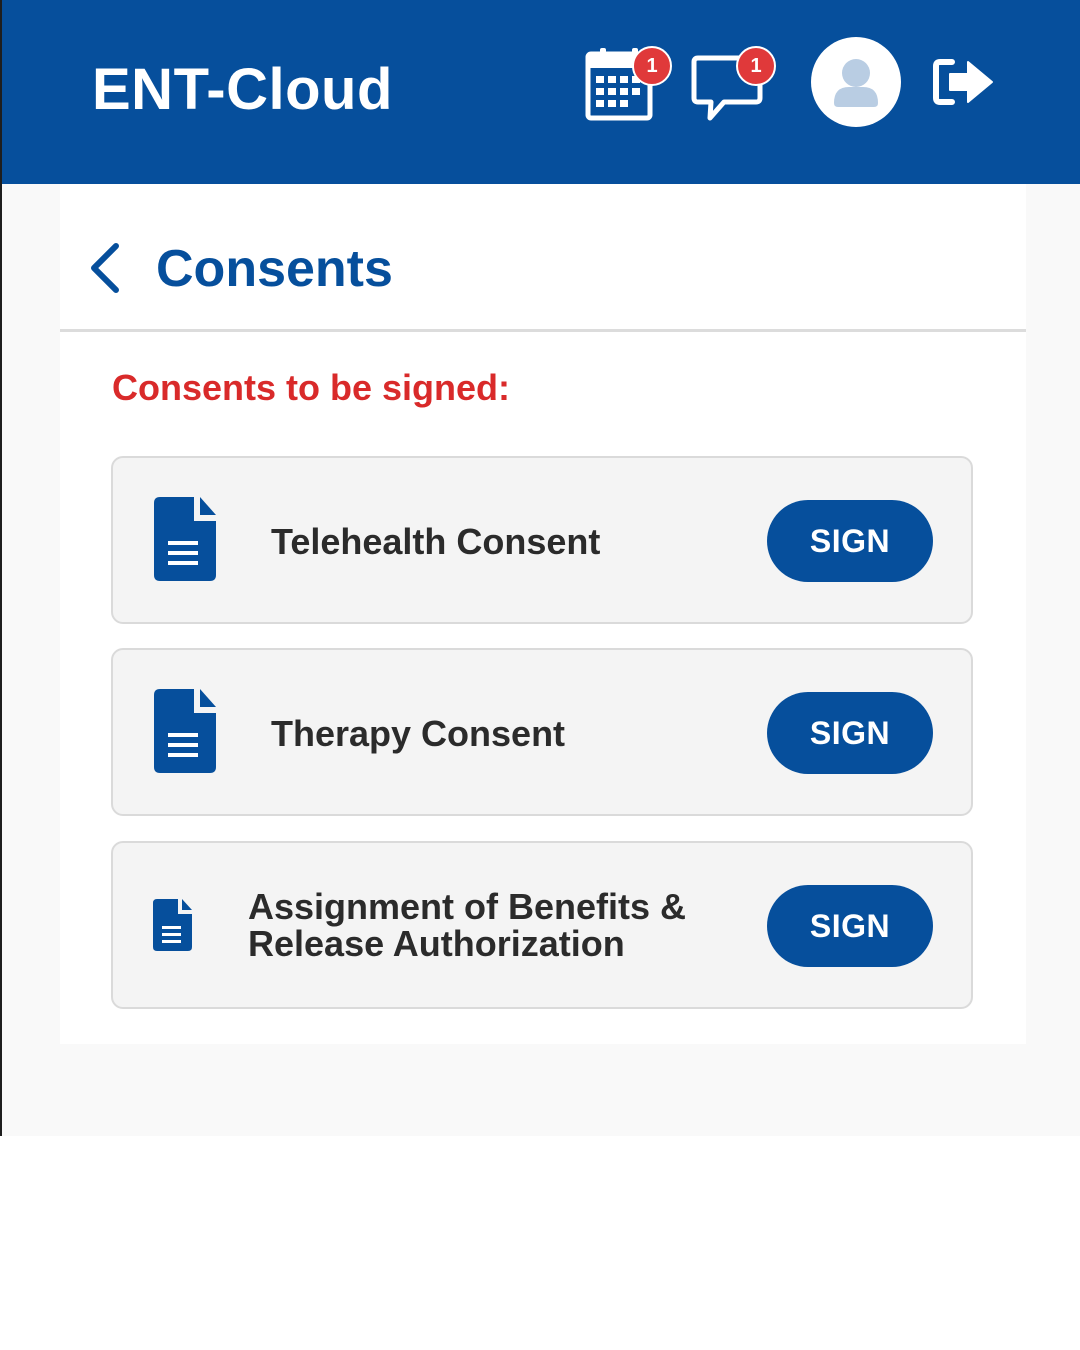 This screenshot has height=1350, width=1080. I want to click on user-avatar-icon, so click(856, 83).